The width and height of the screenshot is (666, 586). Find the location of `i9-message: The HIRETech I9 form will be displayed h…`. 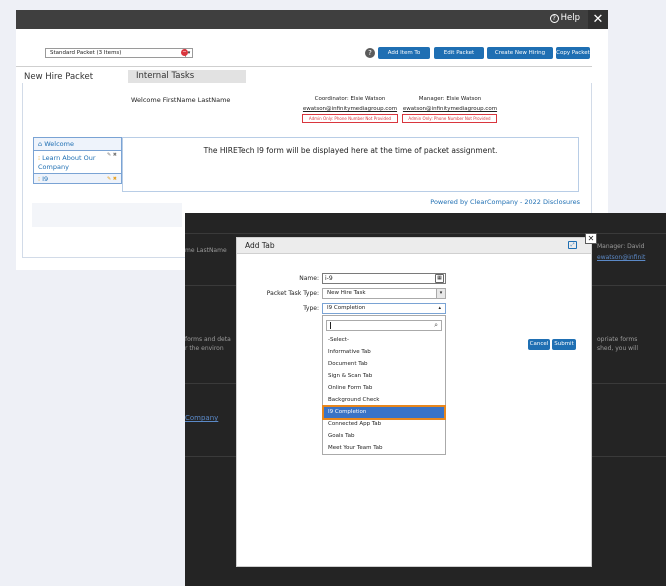

i9-message: The HIRETech I9 form will be displayed h… is located at coordinates (350, 150).